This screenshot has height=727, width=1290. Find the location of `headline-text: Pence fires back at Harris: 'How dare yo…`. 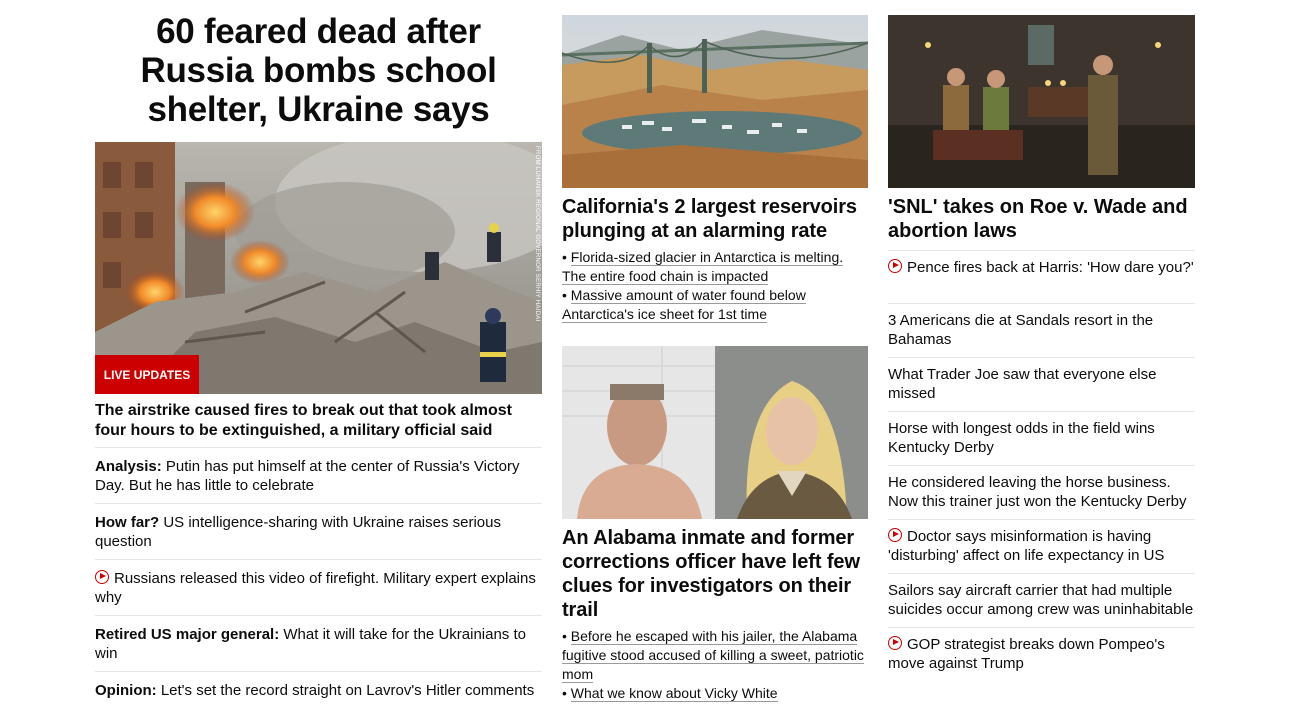

headline-text: Pence fires back at Harris: 'How dare yo… is located at coordinates (1050, 267).